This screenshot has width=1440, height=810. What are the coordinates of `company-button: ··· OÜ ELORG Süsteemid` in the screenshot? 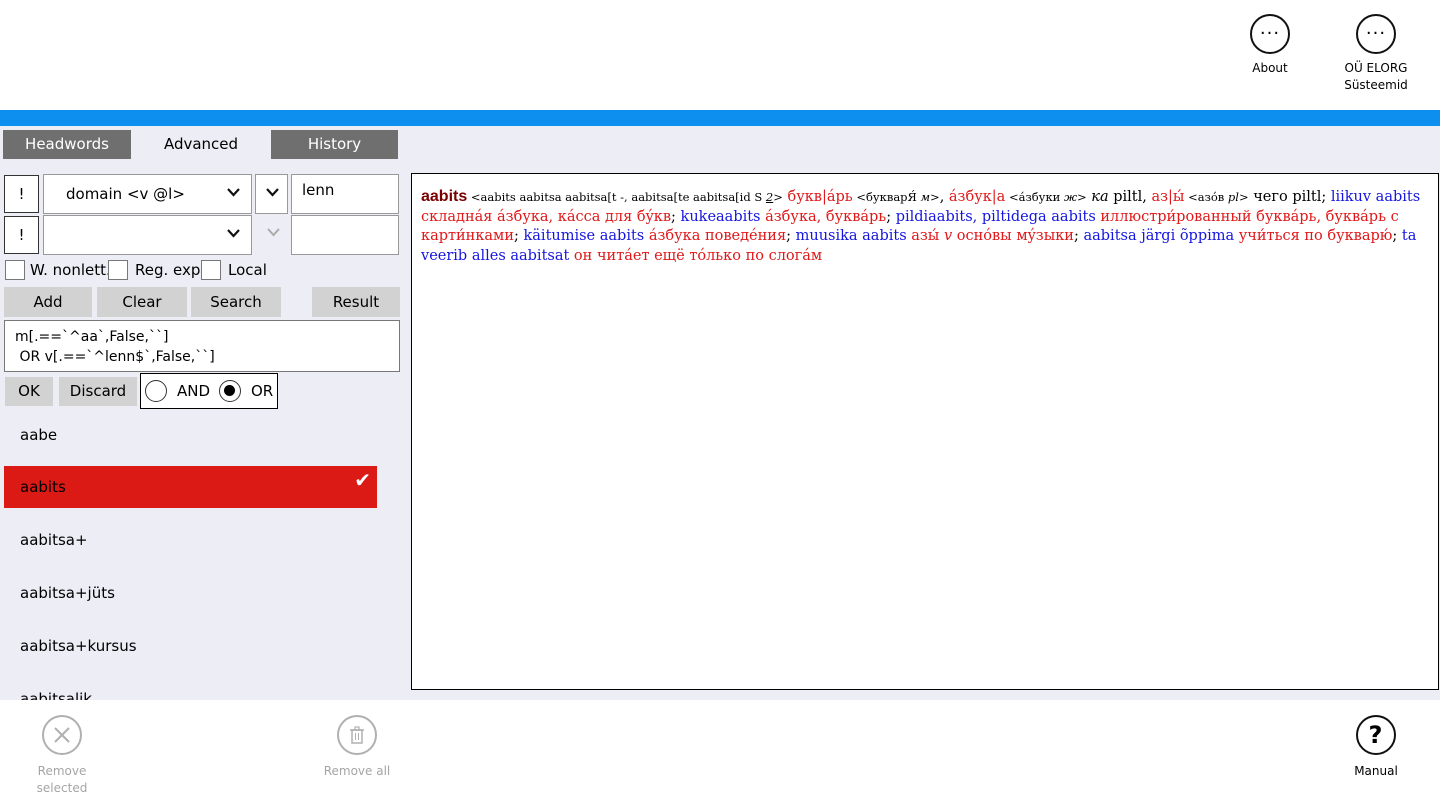 It's located at (1376, 54).